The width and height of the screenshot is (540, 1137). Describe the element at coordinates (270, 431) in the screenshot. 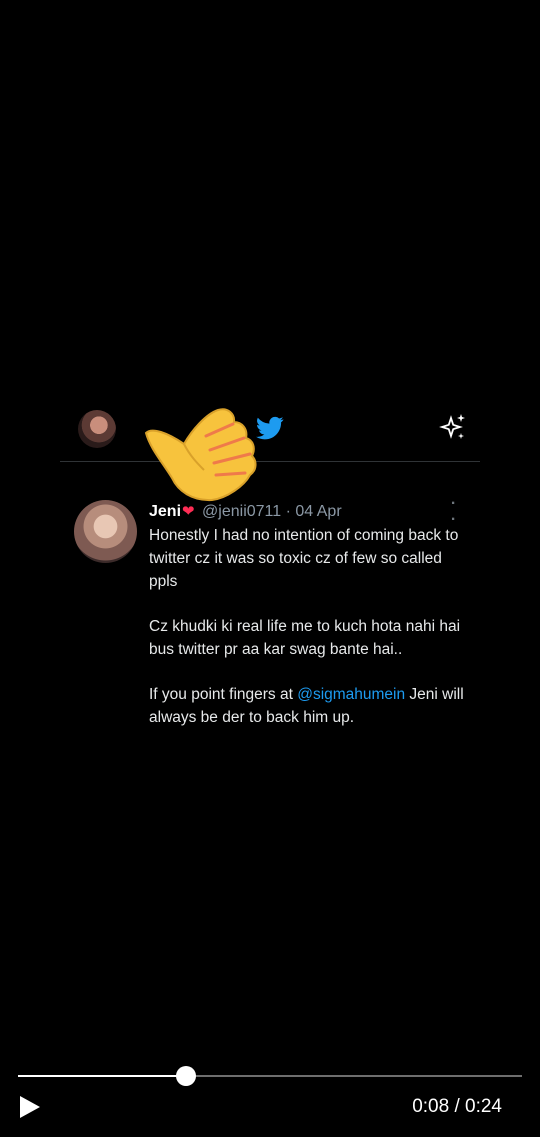

I see `twitter-header` at that location.